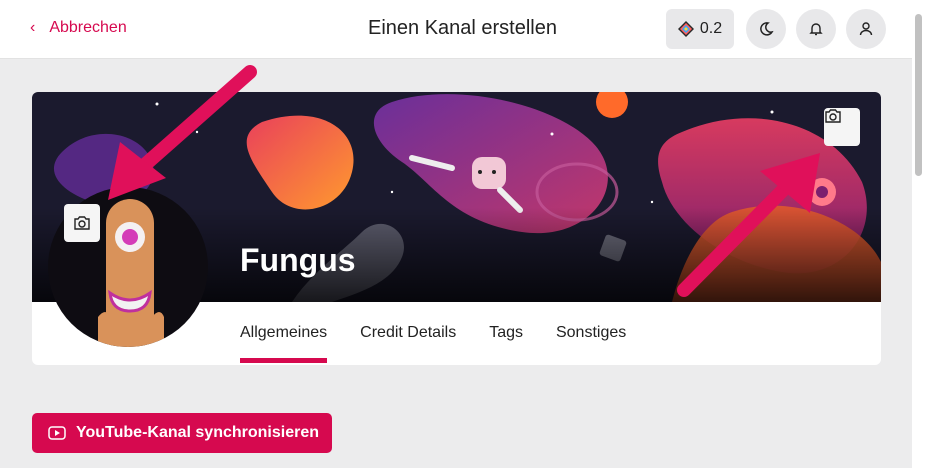 This screenshot has height=468, width=925. I want to click on user-icon, so click(866, 29).